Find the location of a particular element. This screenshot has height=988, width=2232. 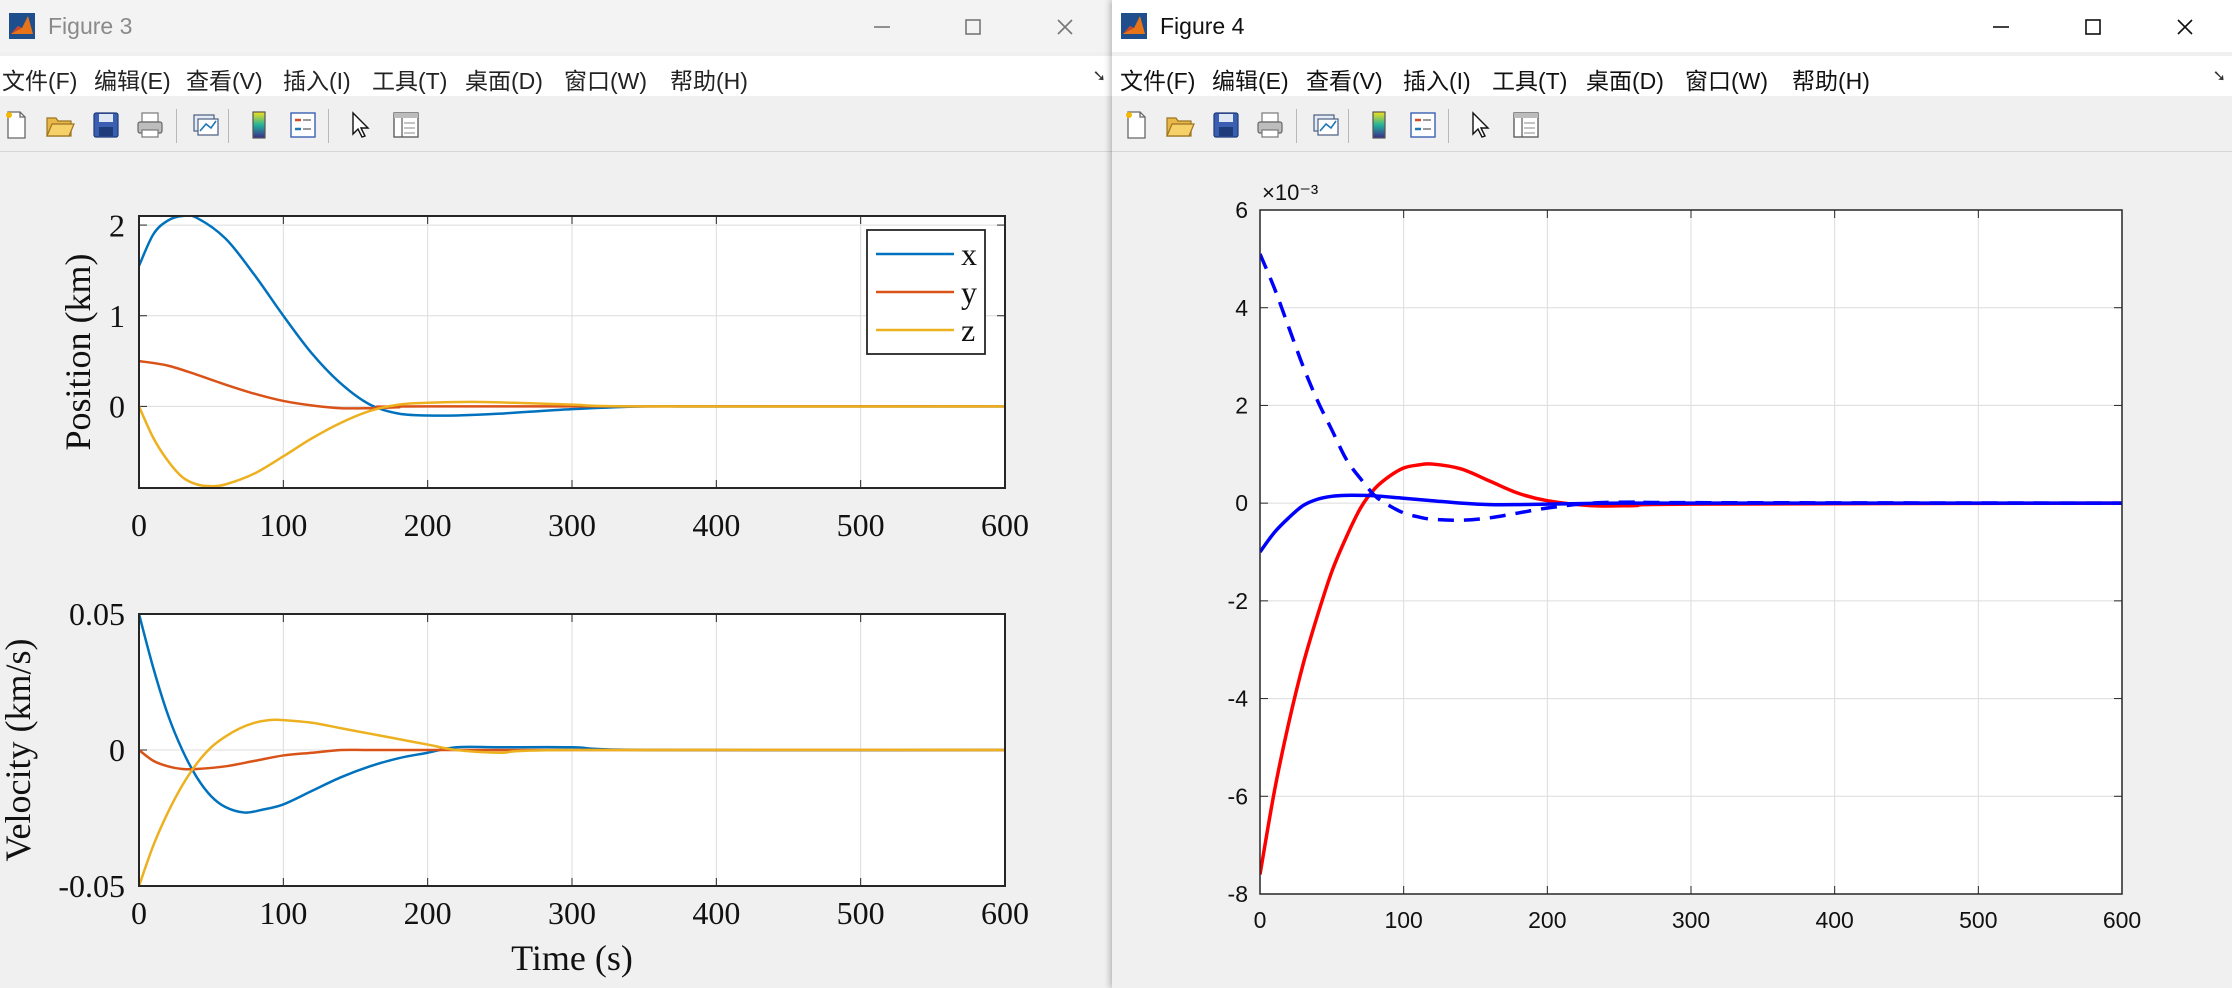

figure4-titlebar: Figure 4 is located at coordinates (1672, 26).